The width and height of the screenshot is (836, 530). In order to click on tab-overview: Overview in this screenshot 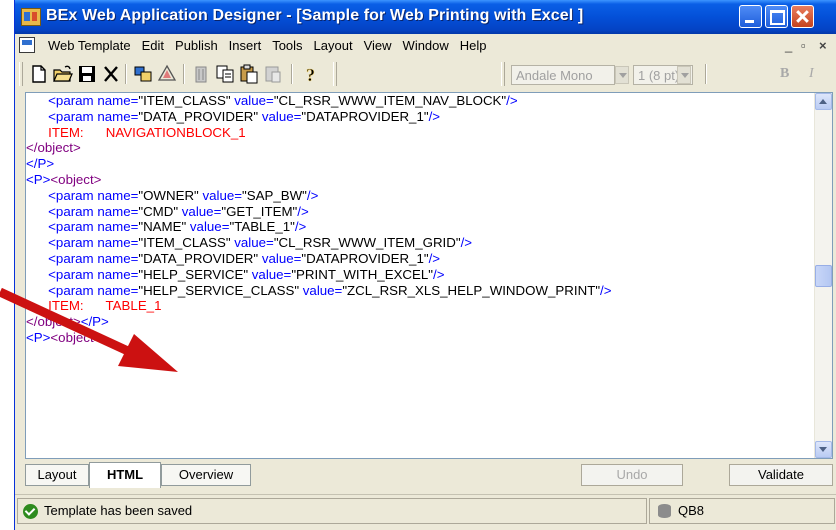, I will do `click(206, 475)`.